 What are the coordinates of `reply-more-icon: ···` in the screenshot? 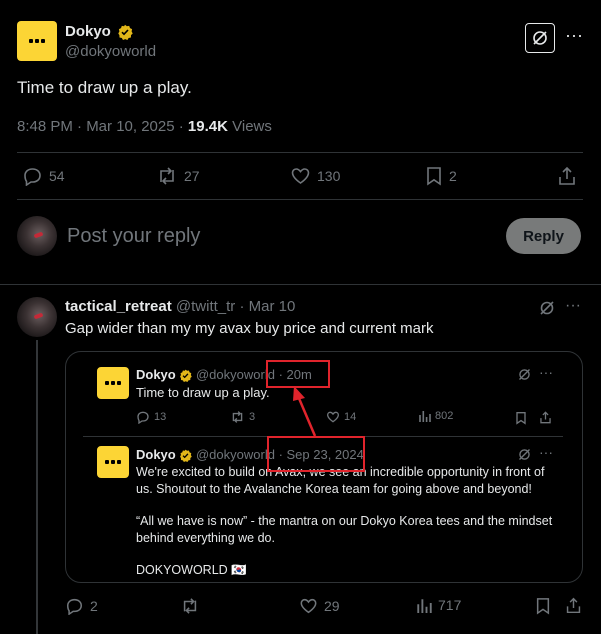 It's located at (573, 306).